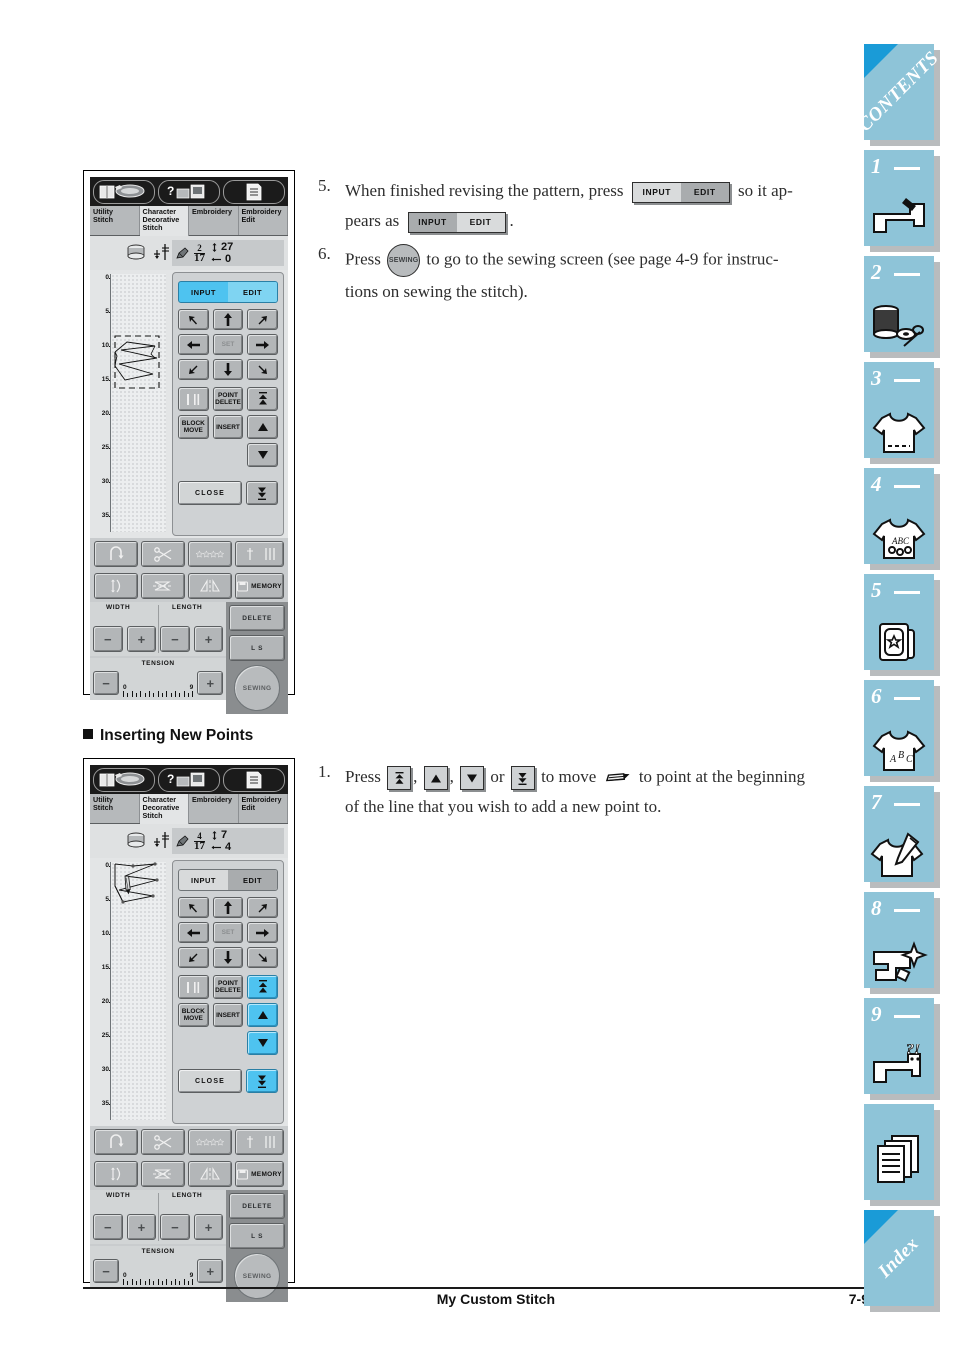 This screenshot has height=1346, width=954. Describe the element at coordinates (899, 198) in the screenshot. I see `side-tab-1: 1` at that location.